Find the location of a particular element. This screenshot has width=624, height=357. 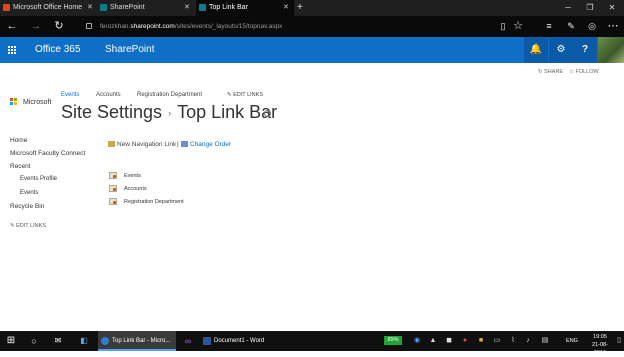

topnav-item-accounts: Accounts is located at coordinates (108, 95).